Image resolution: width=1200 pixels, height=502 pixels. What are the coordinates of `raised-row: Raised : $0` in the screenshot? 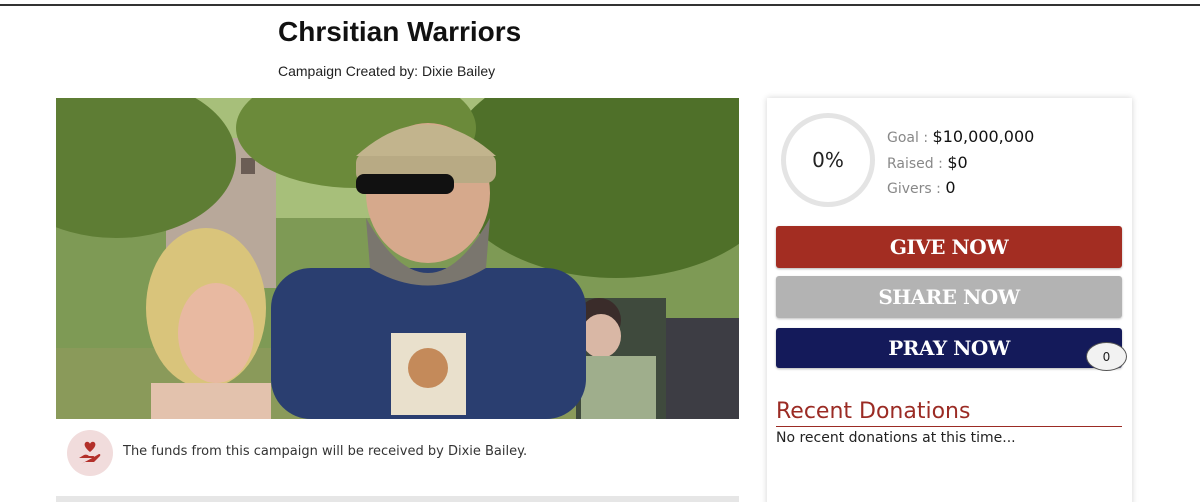 It's located at (960, 164).